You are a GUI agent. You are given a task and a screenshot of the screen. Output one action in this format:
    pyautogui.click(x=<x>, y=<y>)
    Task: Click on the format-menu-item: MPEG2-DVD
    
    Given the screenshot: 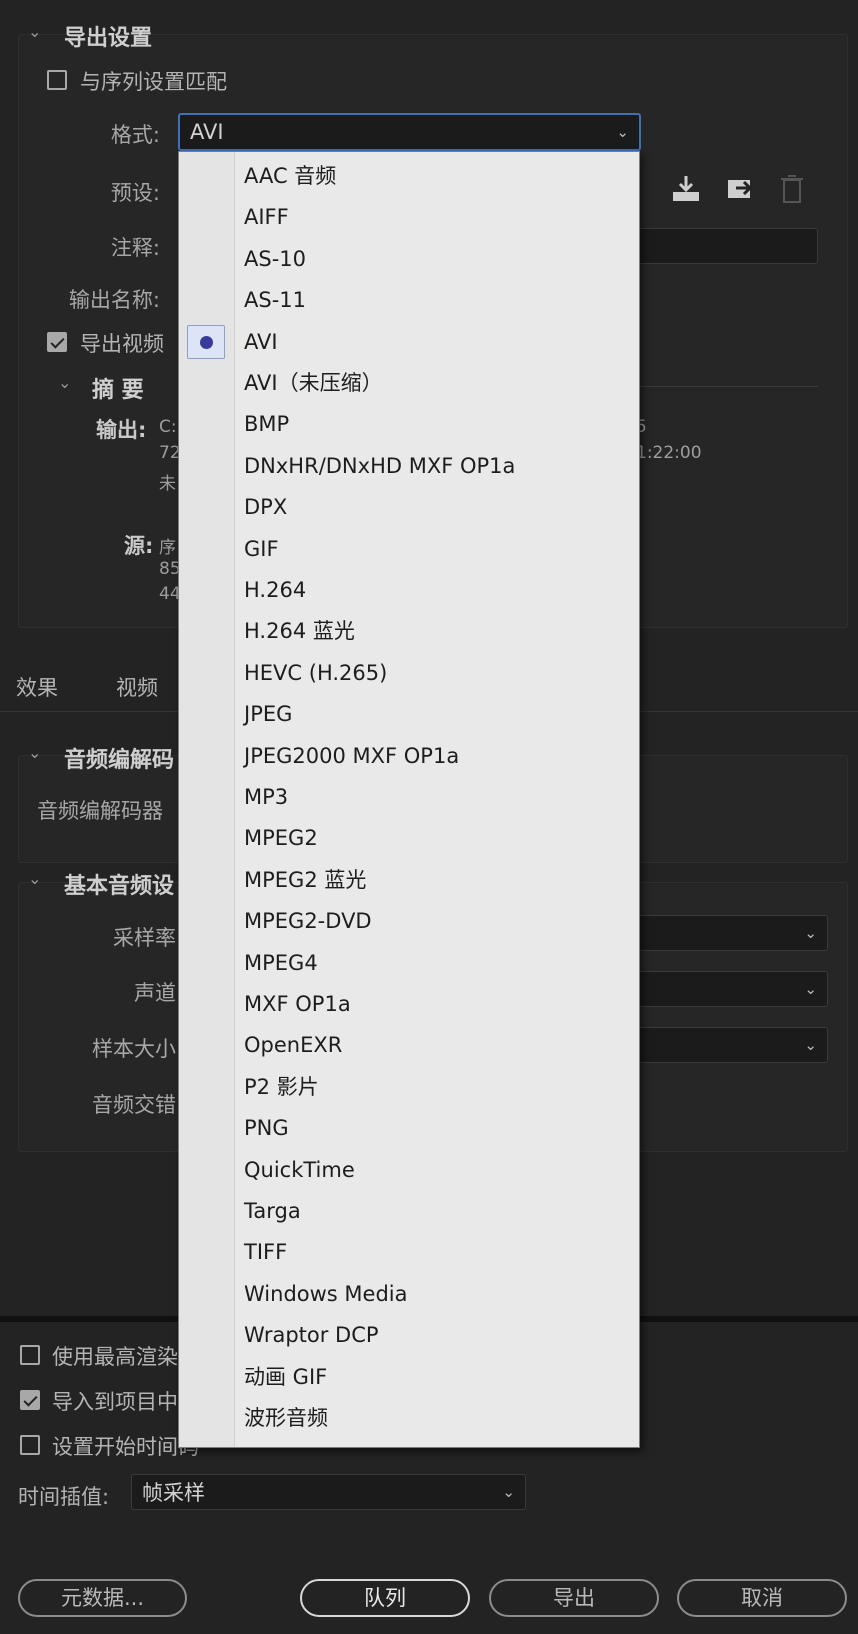 What is the action you would take?
    pyautogui.click(x=409, y=921)
    